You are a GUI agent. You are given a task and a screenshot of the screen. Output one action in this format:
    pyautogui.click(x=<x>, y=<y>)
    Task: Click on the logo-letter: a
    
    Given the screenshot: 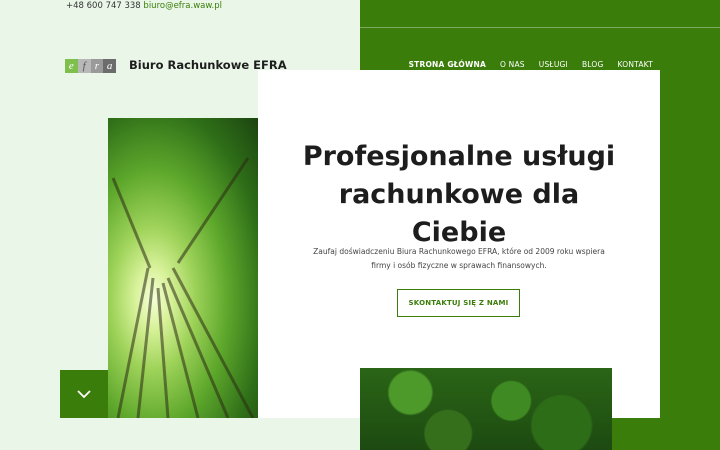 What is the action you would take?
    pyautogui.click(x=109, y=66)
    